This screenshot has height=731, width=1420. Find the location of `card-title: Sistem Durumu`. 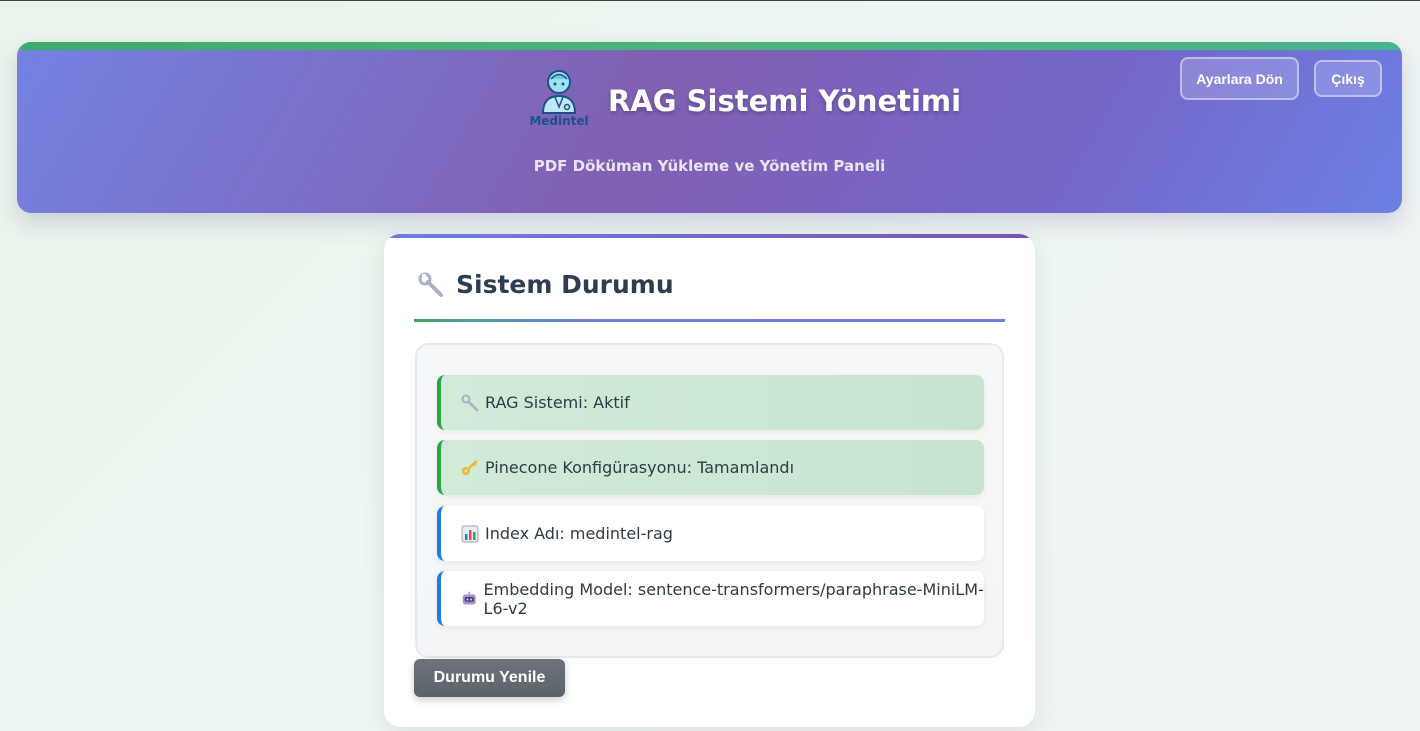

card-title: Sistem Durumu is located at coordinates (565, 284).